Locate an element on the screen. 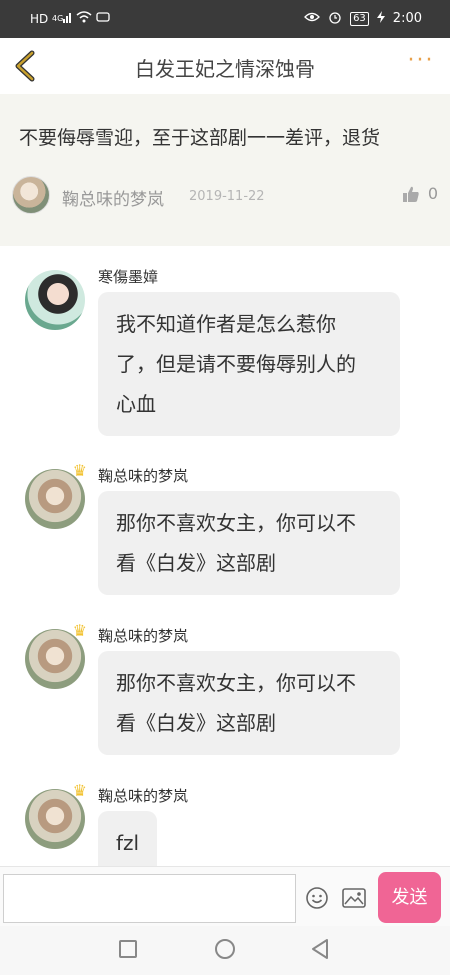  thumbs-up-icon is located at coordinates (410, 194).